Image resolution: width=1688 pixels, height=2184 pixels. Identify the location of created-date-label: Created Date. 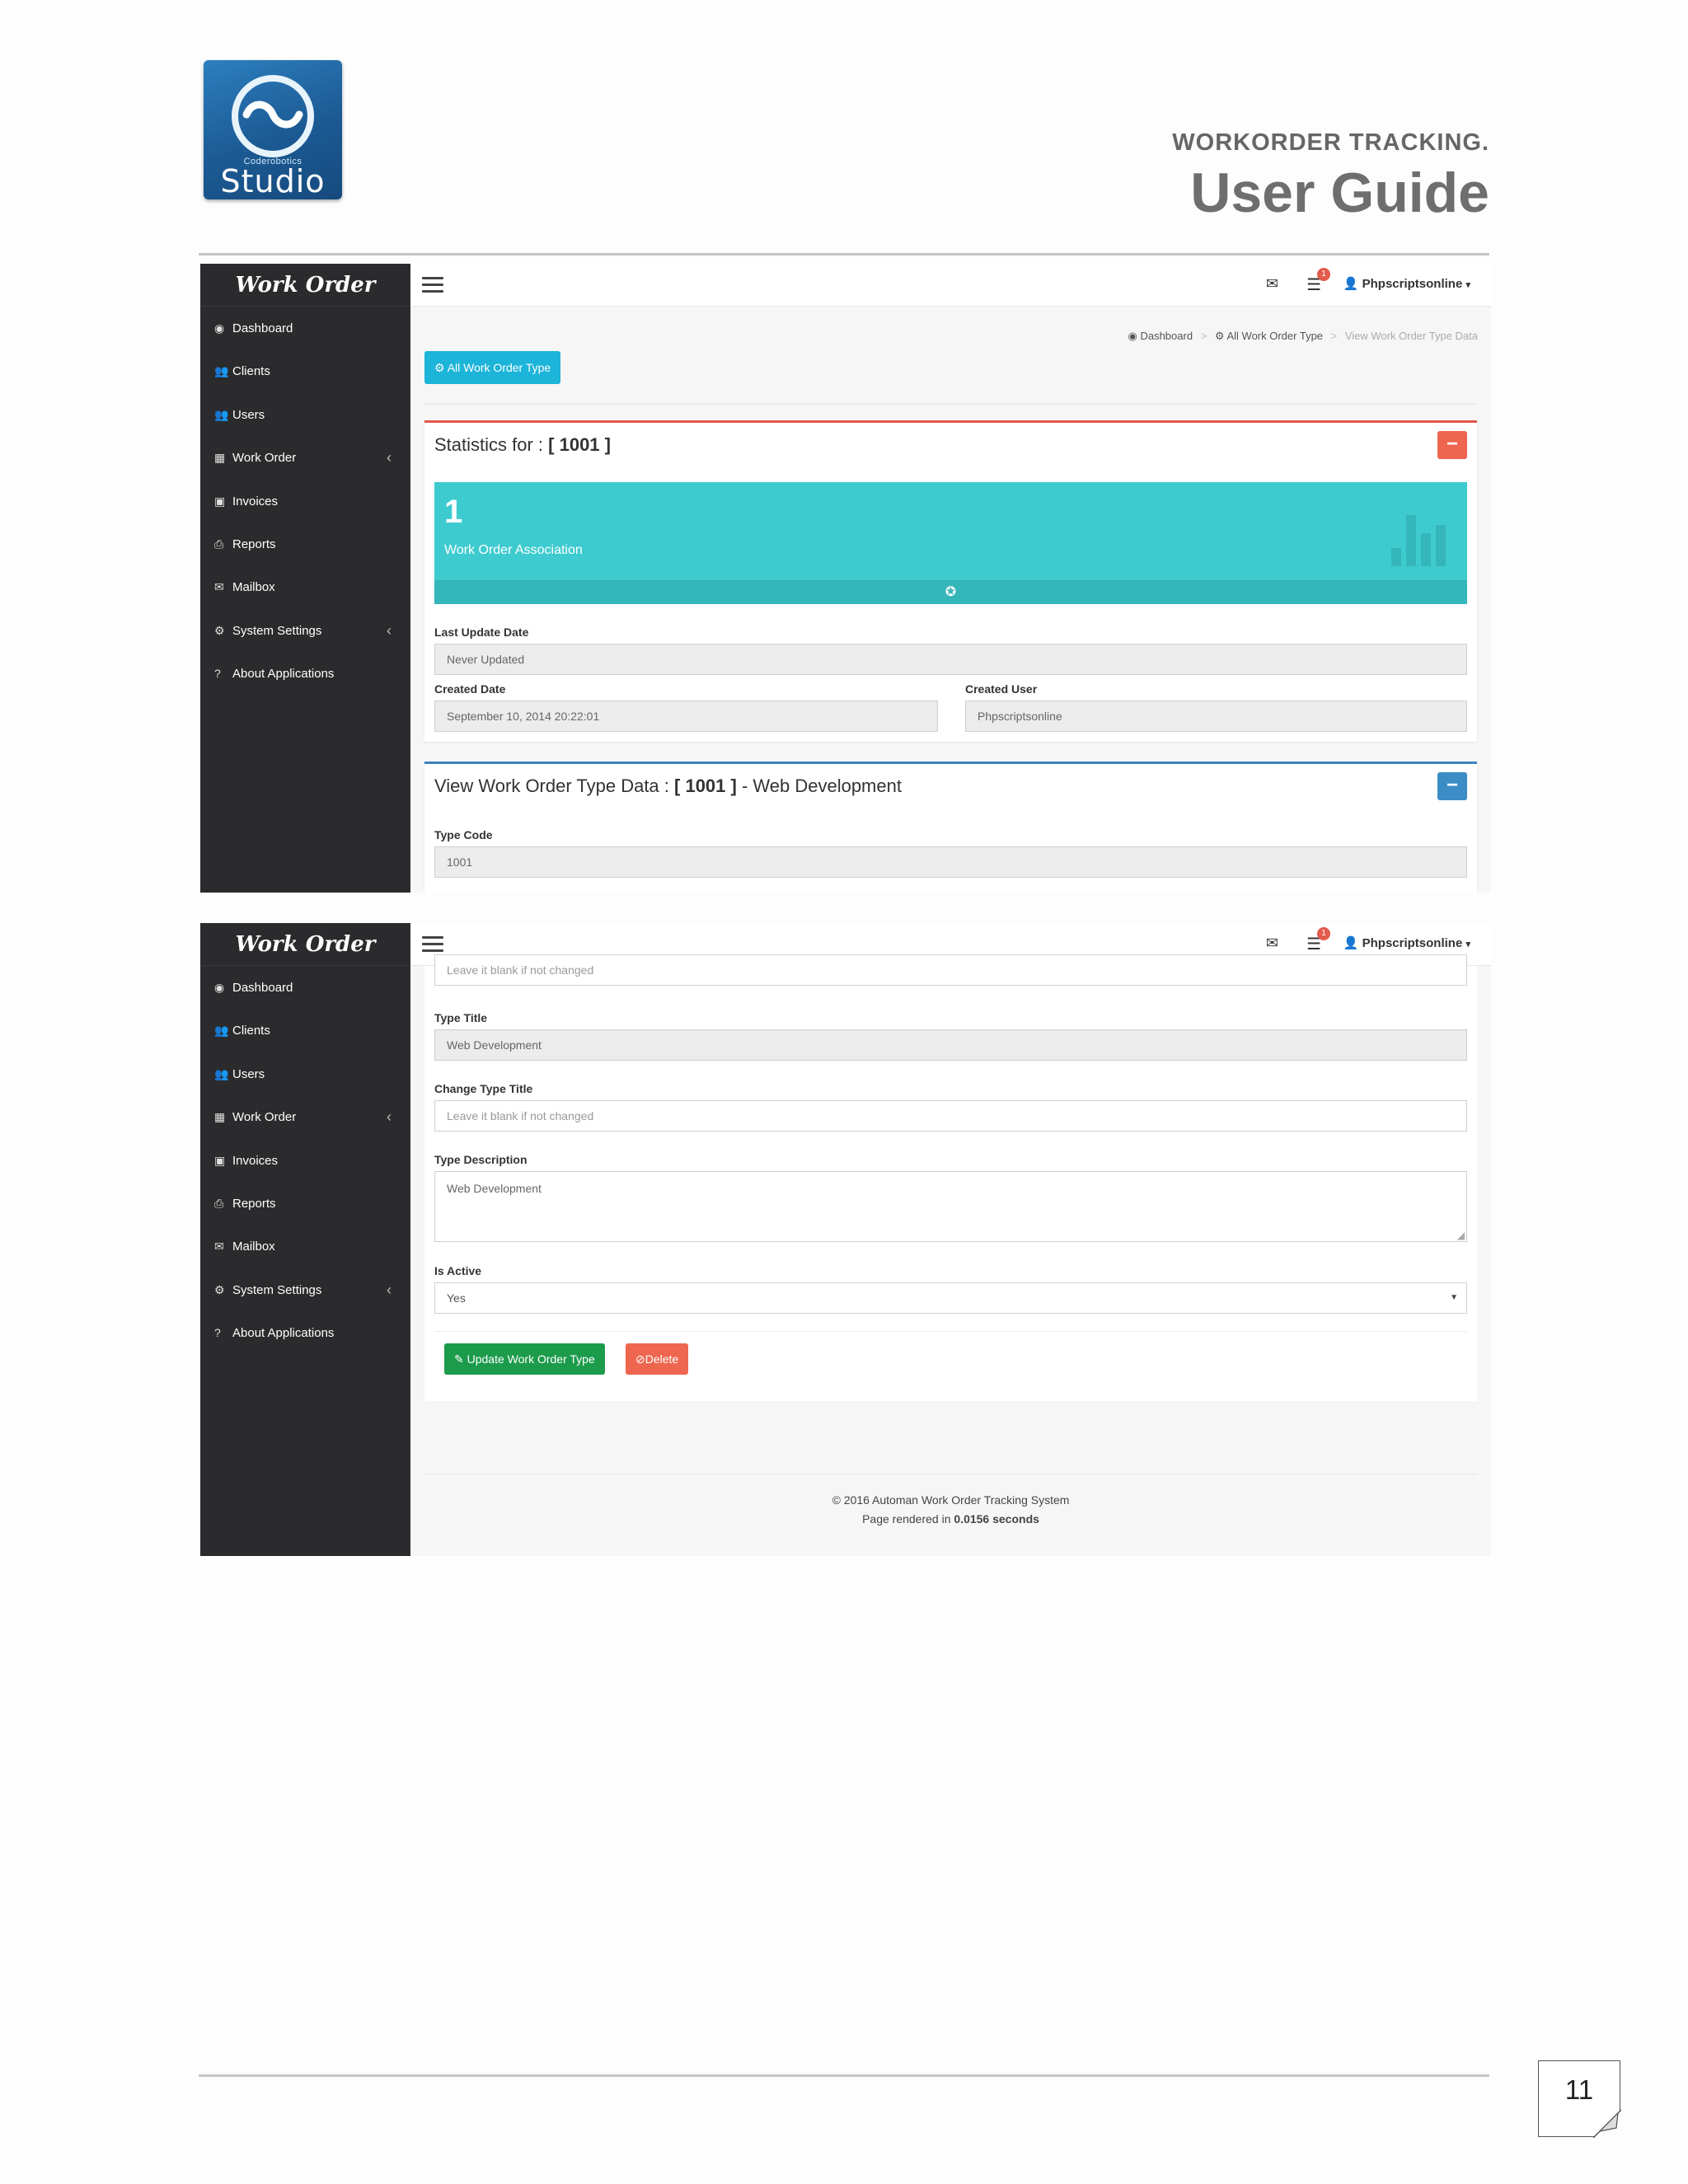
(470, 689).